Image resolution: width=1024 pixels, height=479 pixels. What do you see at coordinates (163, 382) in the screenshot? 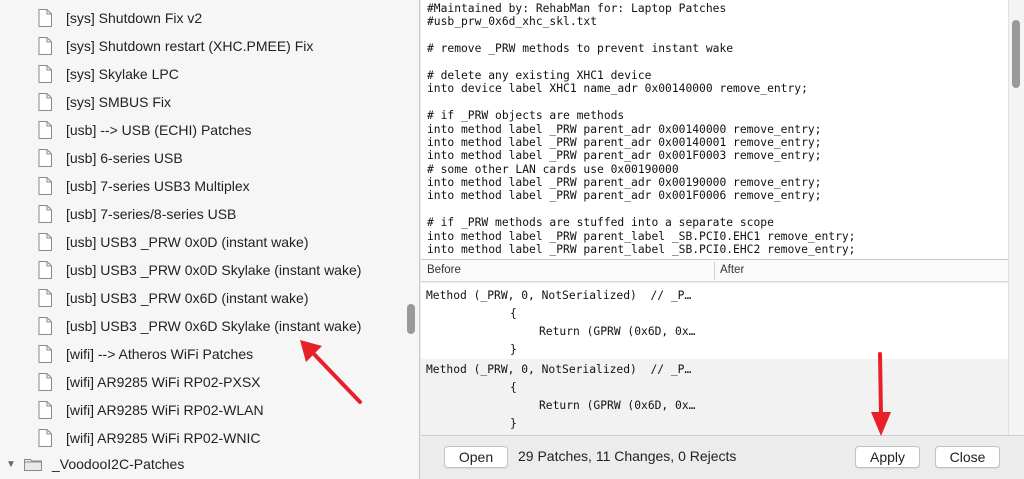
I see `patch-label: [wifi] AR9285 WiFi RP02-PXSX` at bounding box center [163, 382].